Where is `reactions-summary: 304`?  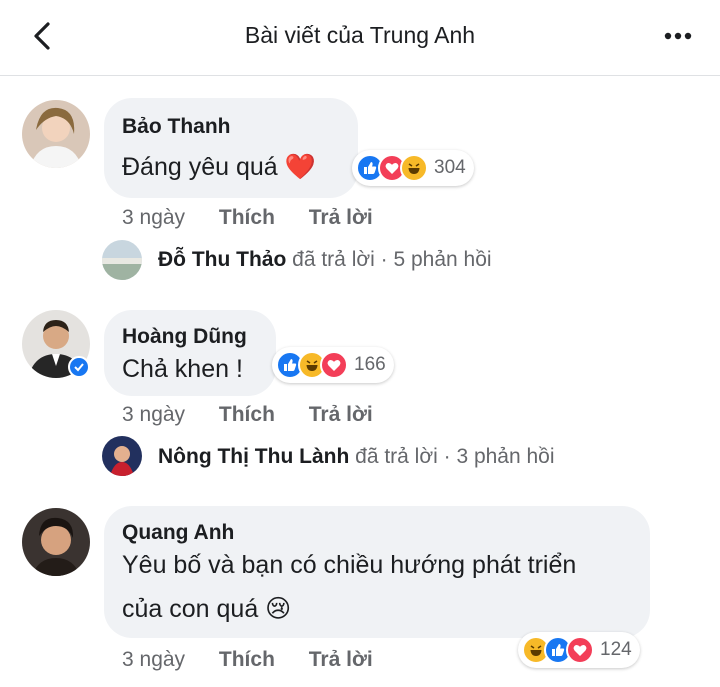 reactions-summary: 304 is located at coordinates (413, 168).